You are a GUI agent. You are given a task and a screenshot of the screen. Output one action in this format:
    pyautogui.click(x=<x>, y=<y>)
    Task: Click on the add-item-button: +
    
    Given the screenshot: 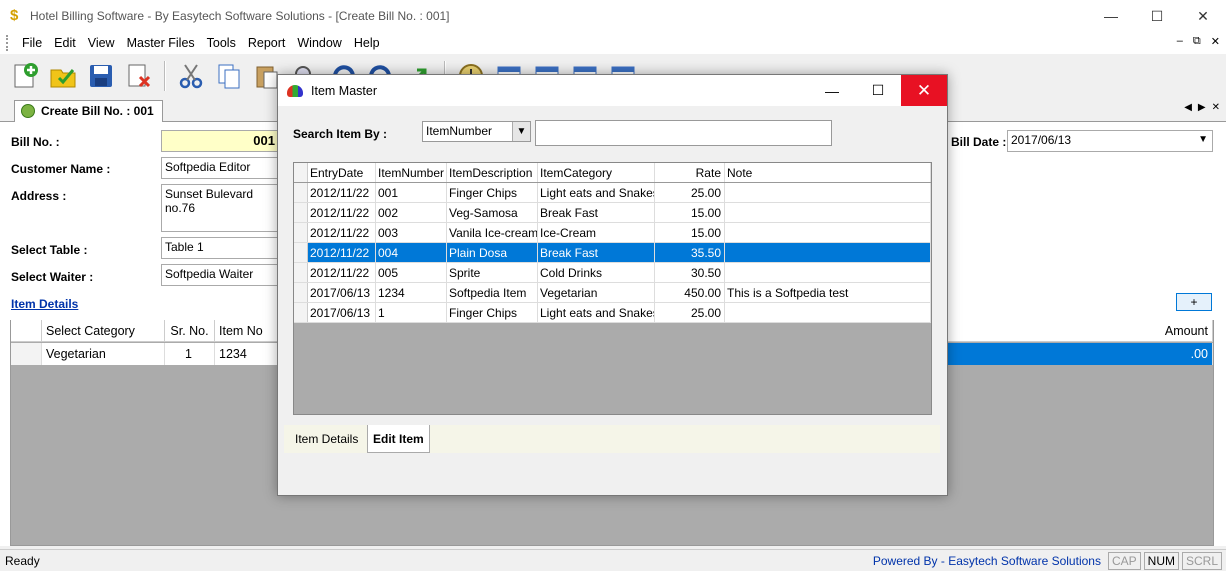 What is the action you would take?
    pyautogui.click(x=1194, y=302)
    